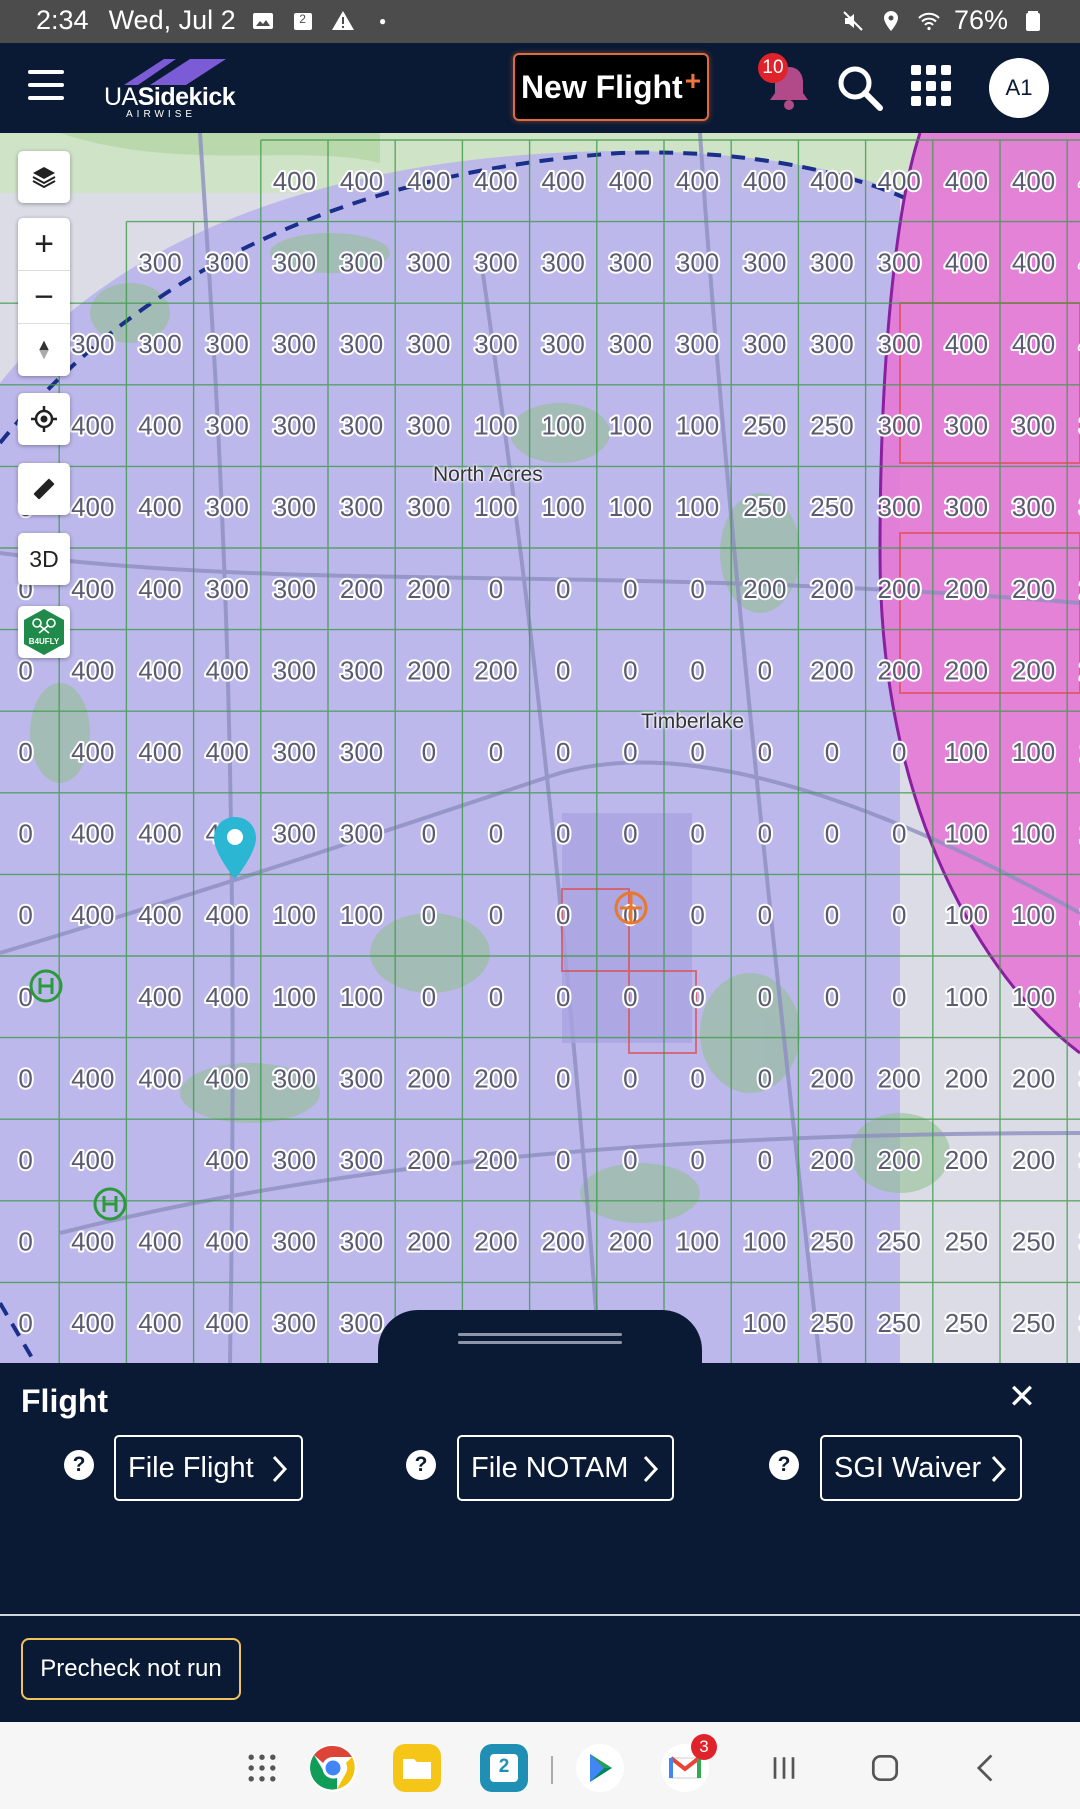  I want to click on precheck-bar: Precheck not run, so click(540, 1669).